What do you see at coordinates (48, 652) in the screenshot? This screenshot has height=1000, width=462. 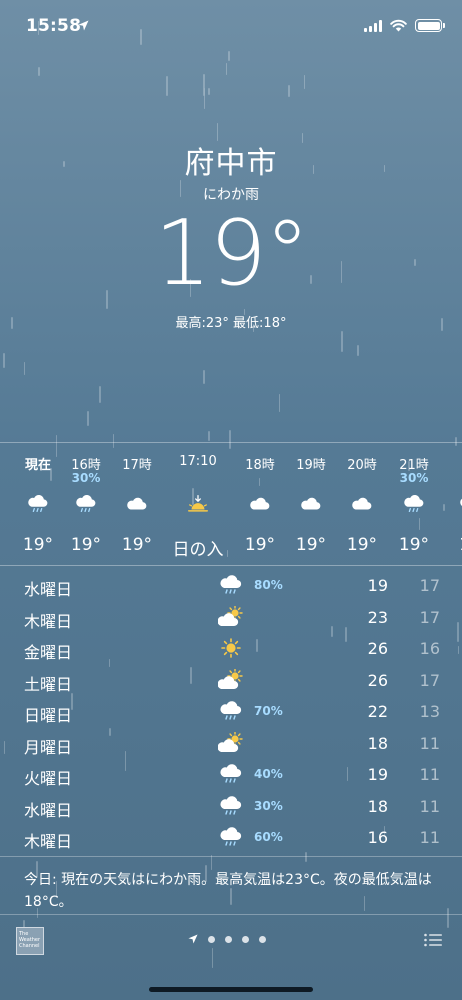 I see `day-name: 金曜日` at bounding box center [48, 652].